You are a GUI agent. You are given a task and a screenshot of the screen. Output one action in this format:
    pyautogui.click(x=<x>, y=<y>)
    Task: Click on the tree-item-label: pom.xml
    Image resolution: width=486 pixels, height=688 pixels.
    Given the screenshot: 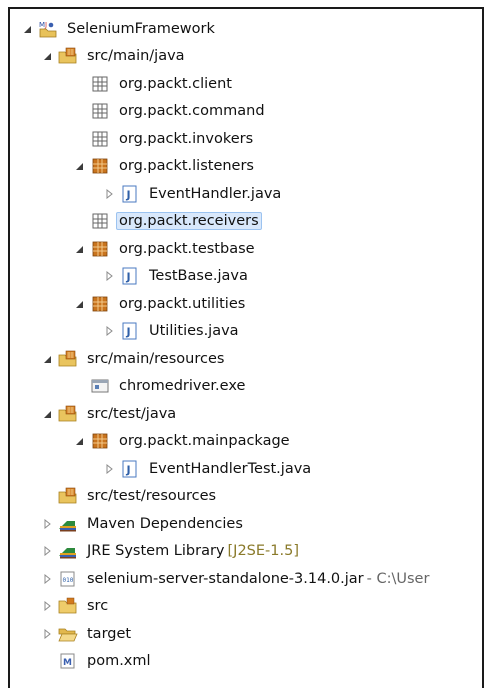 What is the action you would take?
    pyautogui.click(x=119, y=661)
    